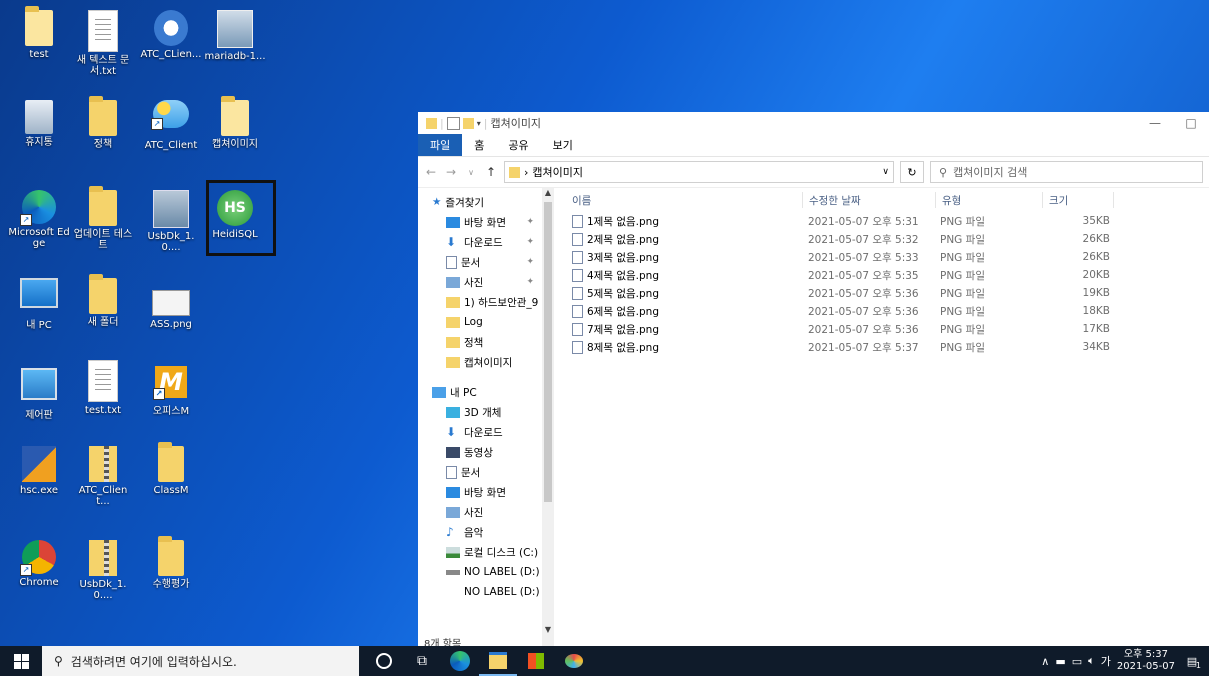 This screenshot has width=1209, height=676. I want to click on speaker-icon: 🔈︎, so click(1091, 661).